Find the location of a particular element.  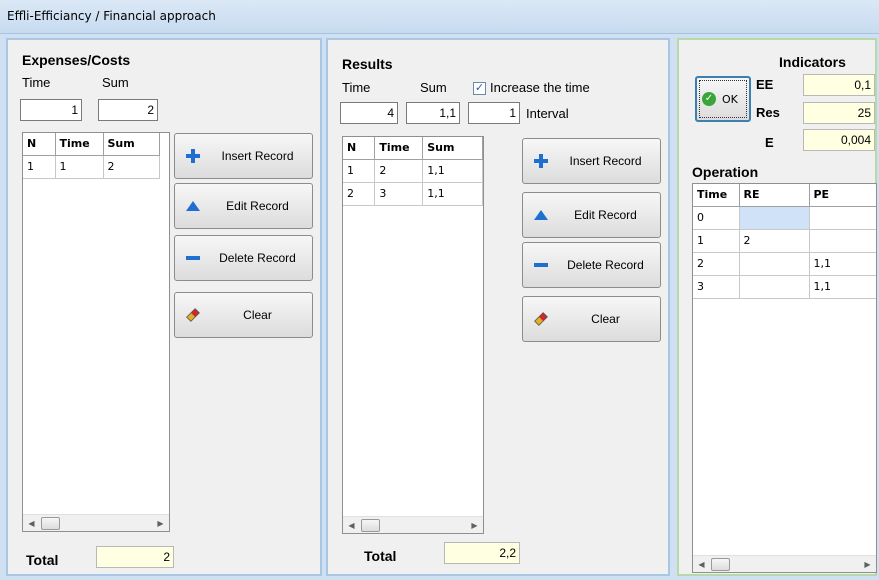

results-col-time: Time is located at coordinates (399, 148).